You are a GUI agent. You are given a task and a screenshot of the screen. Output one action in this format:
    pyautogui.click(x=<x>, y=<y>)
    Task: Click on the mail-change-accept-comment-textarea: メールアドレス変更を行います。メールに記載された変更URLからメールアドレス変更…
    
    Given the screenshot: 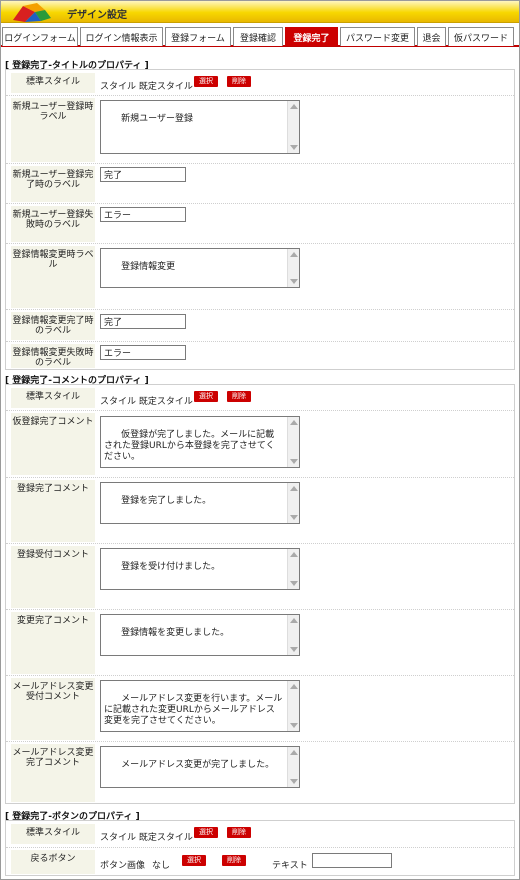 What is the action you would take?
    pyautogui.click(x=200, y=706)
    